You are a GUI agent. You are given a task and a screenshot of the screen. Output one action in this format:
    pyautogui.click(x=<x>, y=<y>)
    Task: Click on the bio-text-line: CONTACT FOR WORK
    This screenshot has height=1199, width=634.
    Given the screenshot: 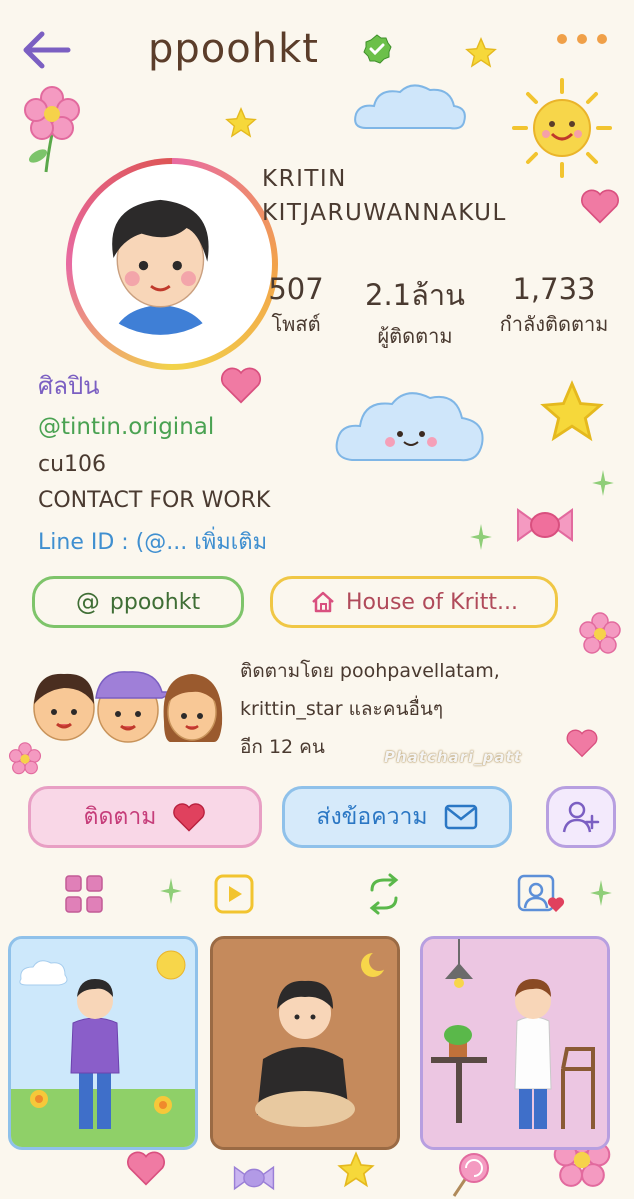 What is the action you would take?
    pyautogui.click(x=154, y=500)
    